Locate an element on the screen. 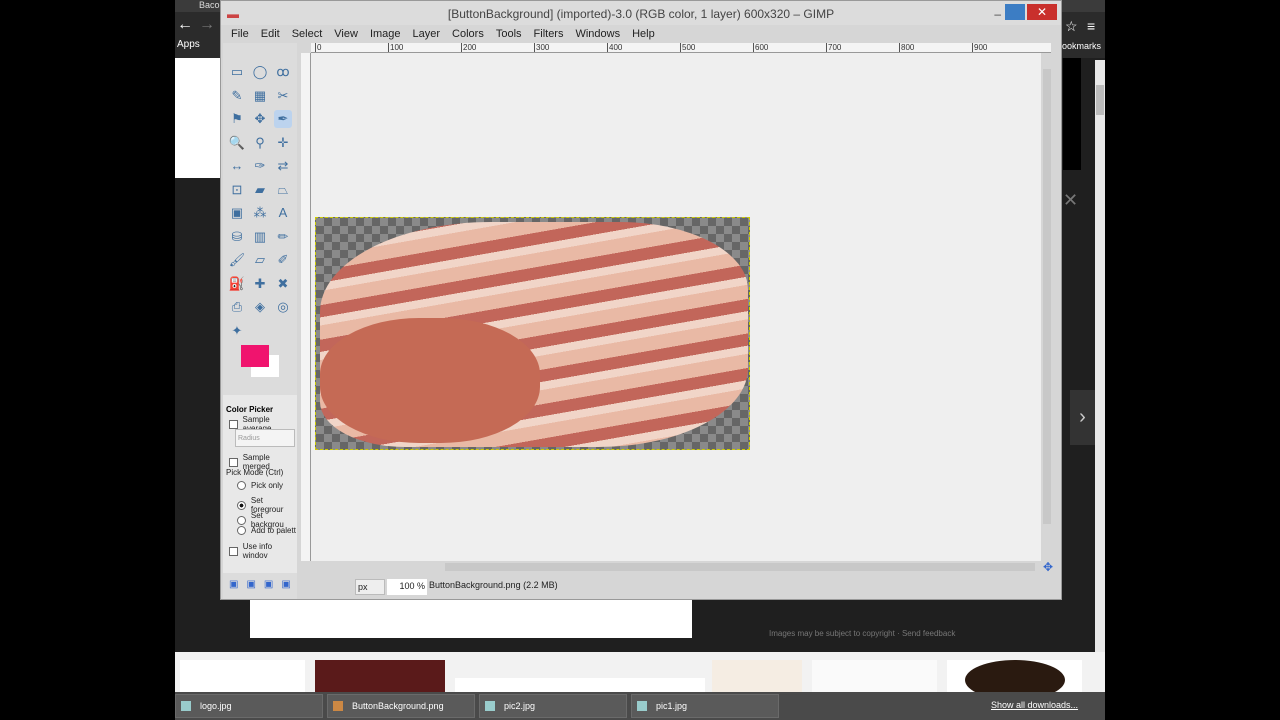 The image size is (1280, 720). close-button: ✕ is located at coordinates (1042, 12).